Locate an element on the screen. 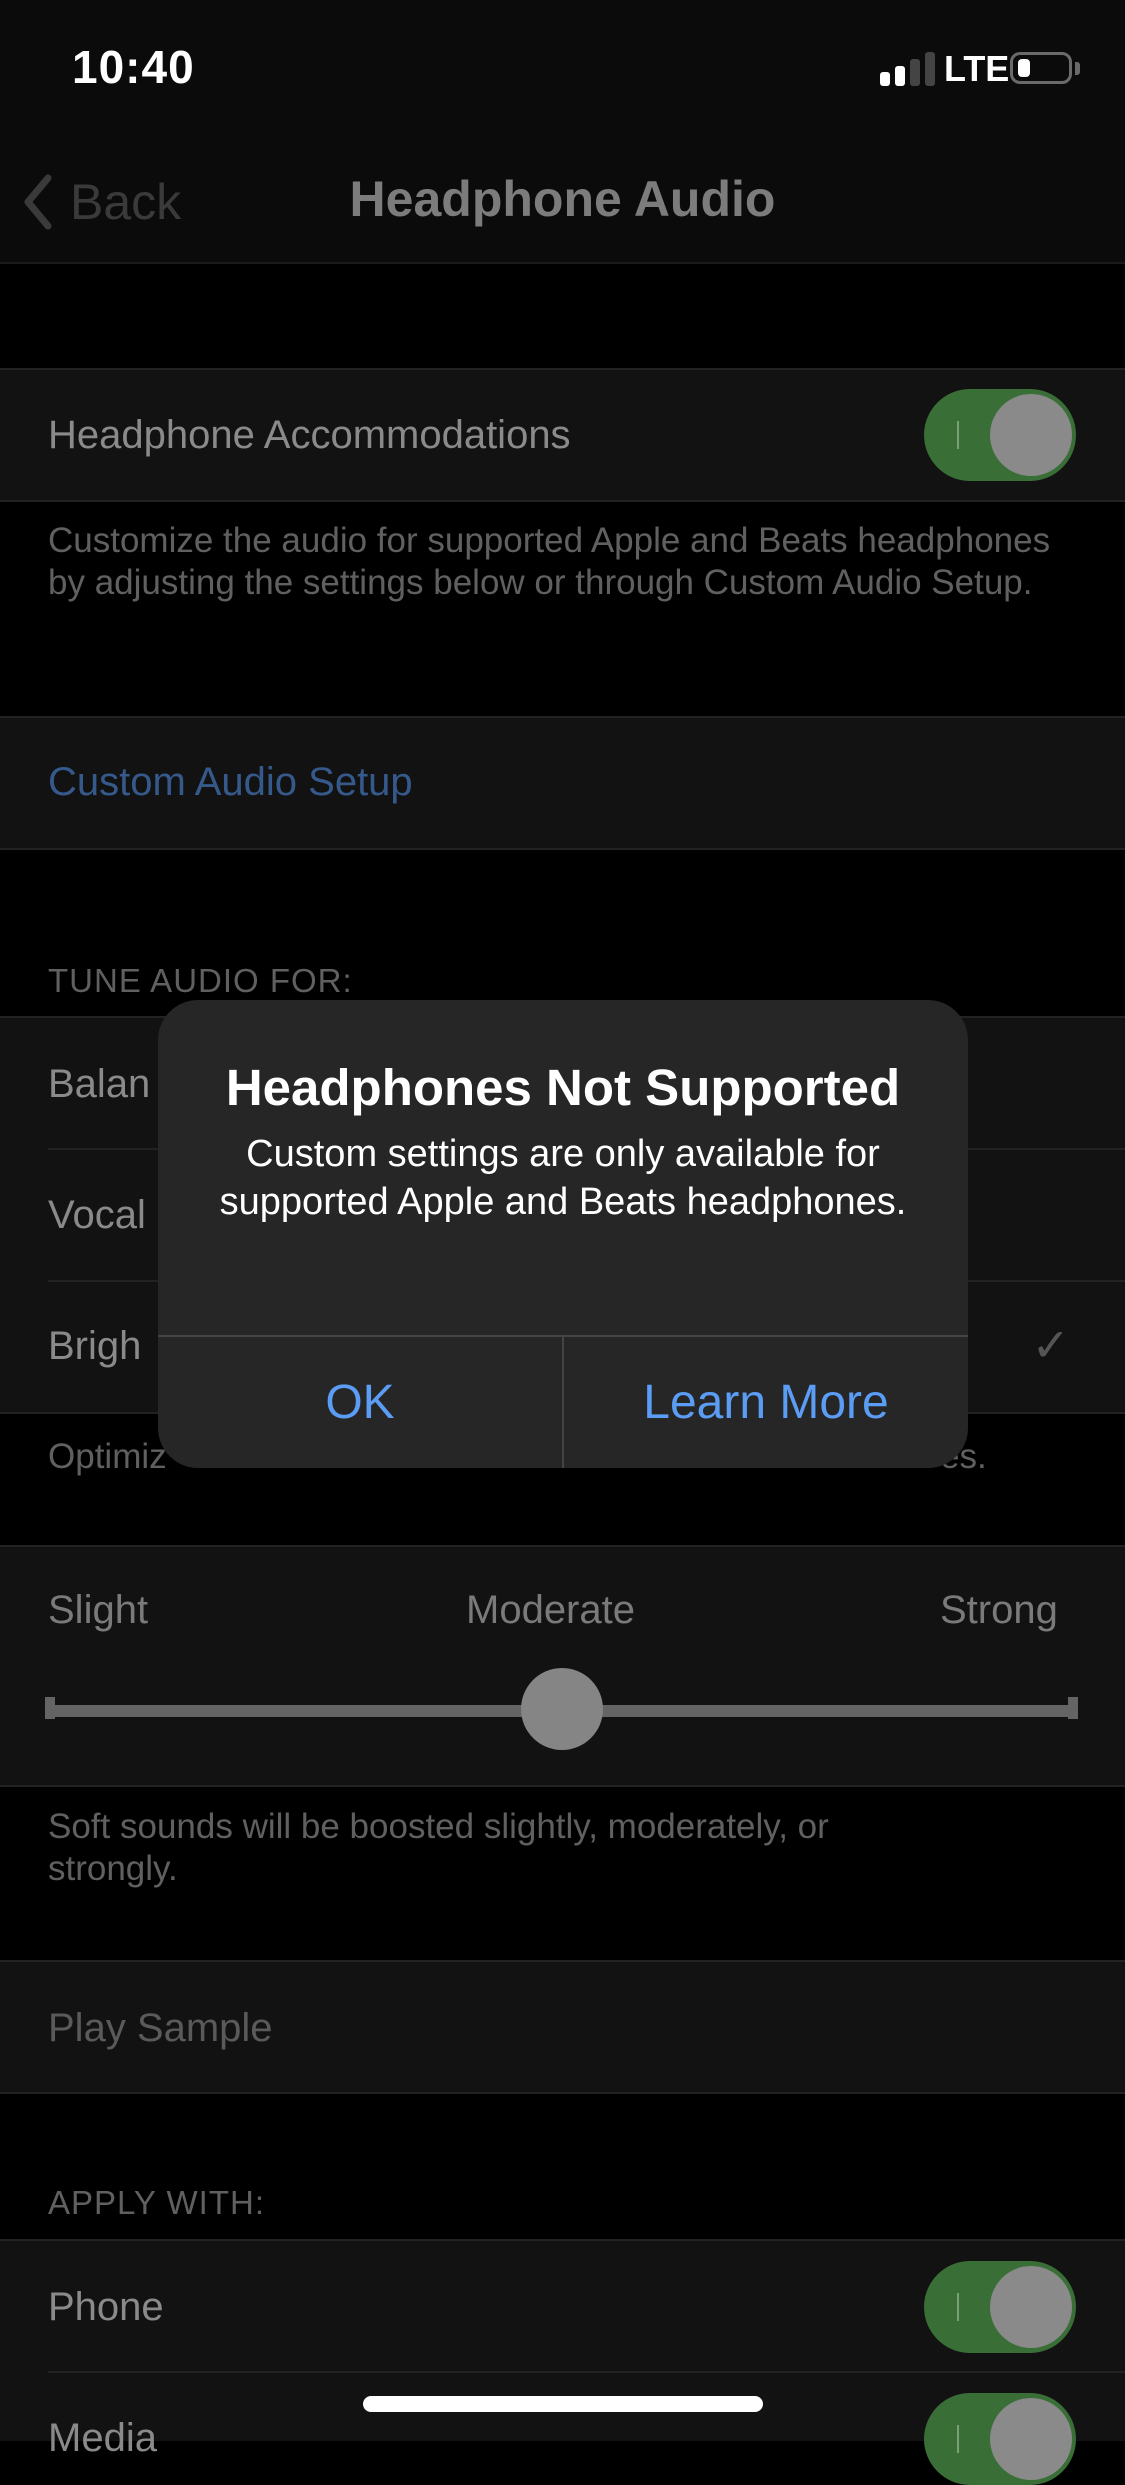 This screenshot has height=2485, width=1125. alert-title: Headphones Not Supported is located at coordinates (563, 1087).